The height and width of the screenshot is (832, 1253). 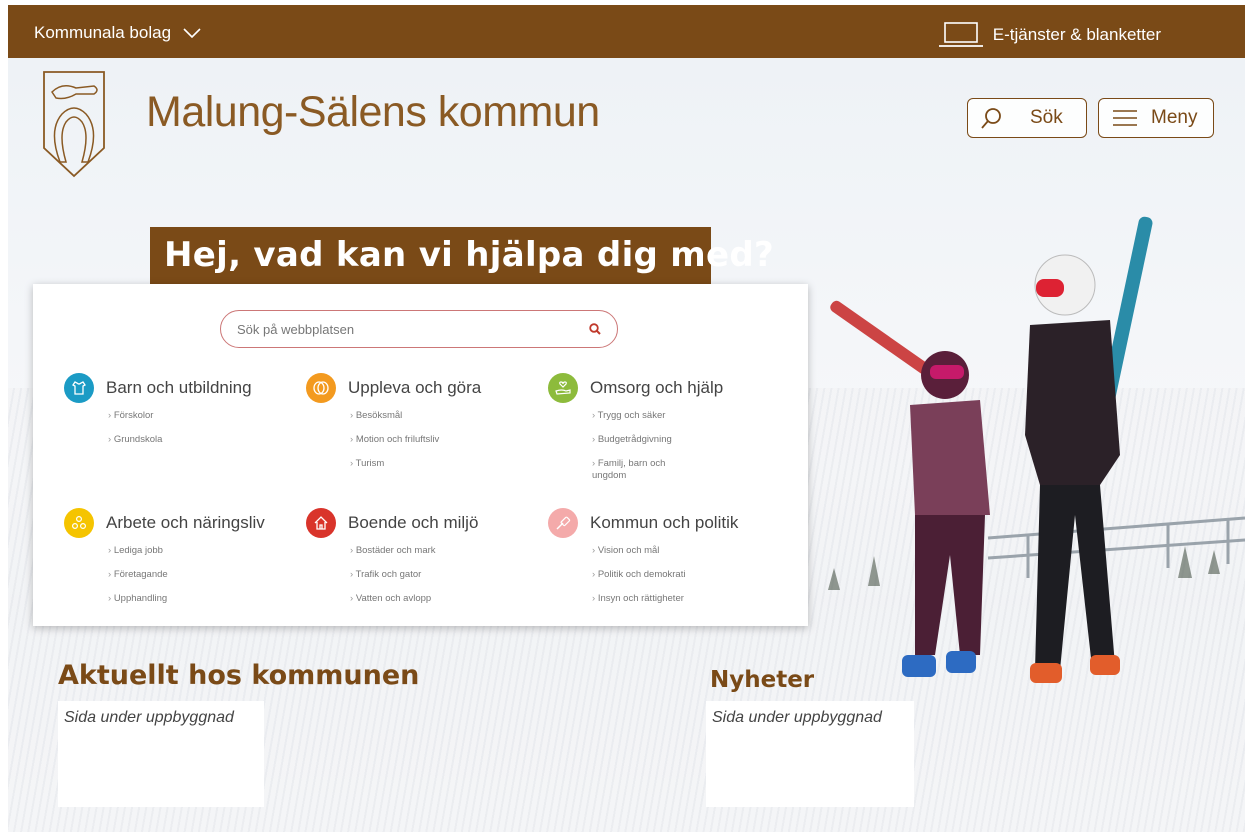 What do you see at coordinates (1046, 117) in the screenshot?
I see `search-button-label: Sök` at bounding box center [1046, 117].